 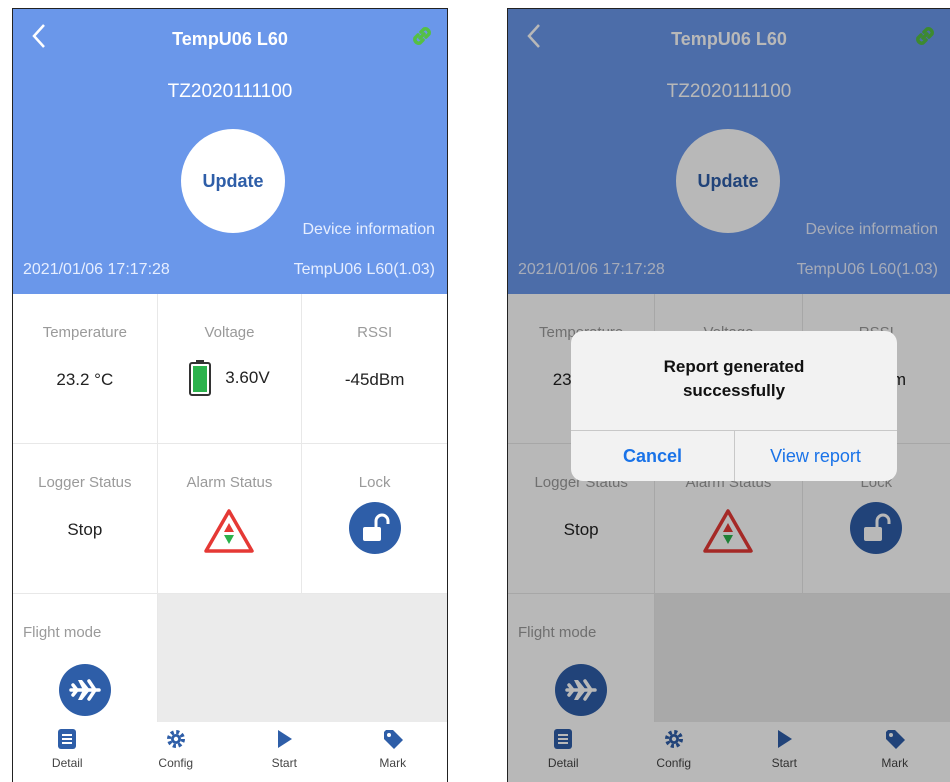 I want to click on logger-status-value: Stop, so click(x=85, y=529).